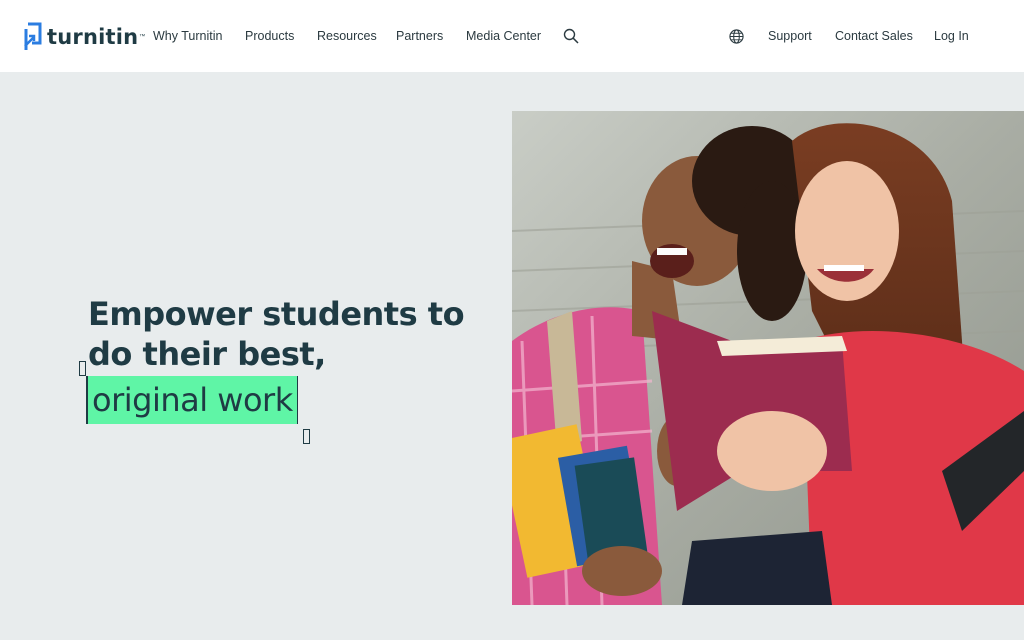 Image resolution: width=1024 pixels, height=640 pixels. What do you see at coordinates (571, 36) in the screenshot?
I see `search-icon` at bounding box center [571, 36].